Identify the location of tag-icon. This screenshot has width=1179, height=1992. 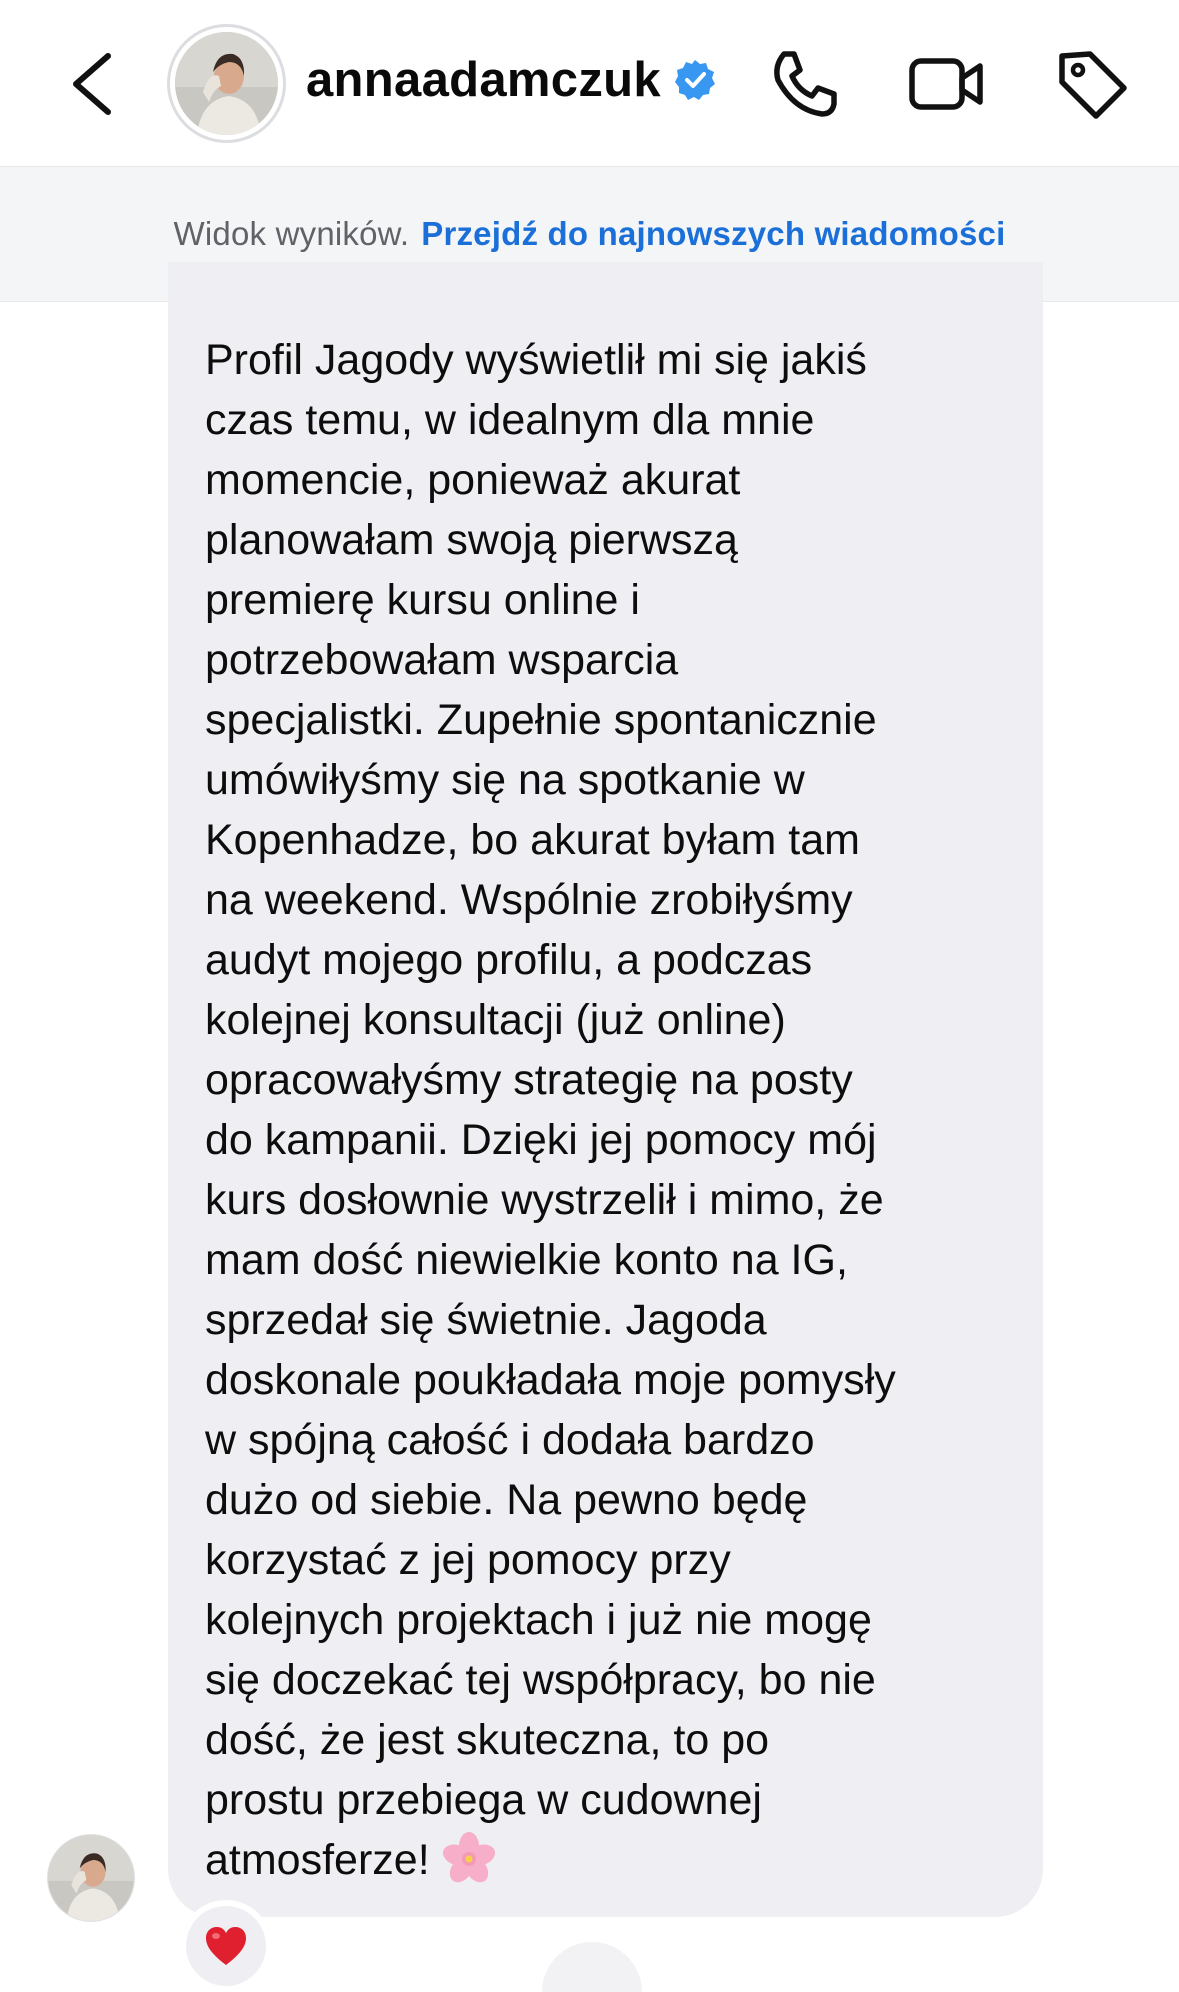
(1093, 85).